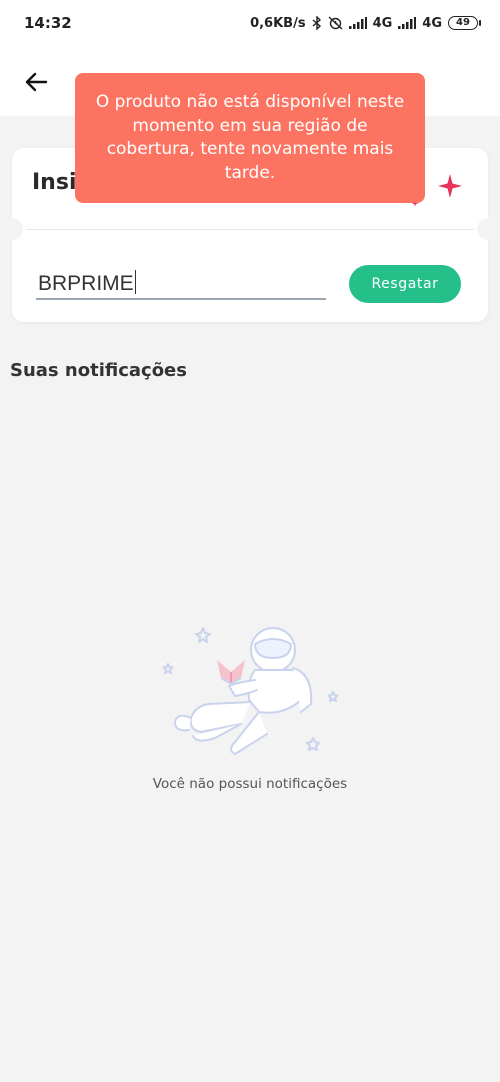 The width and height of the screenshot is (500, 1082). I want to click on battery-indicator: 49, so click(464, 23).